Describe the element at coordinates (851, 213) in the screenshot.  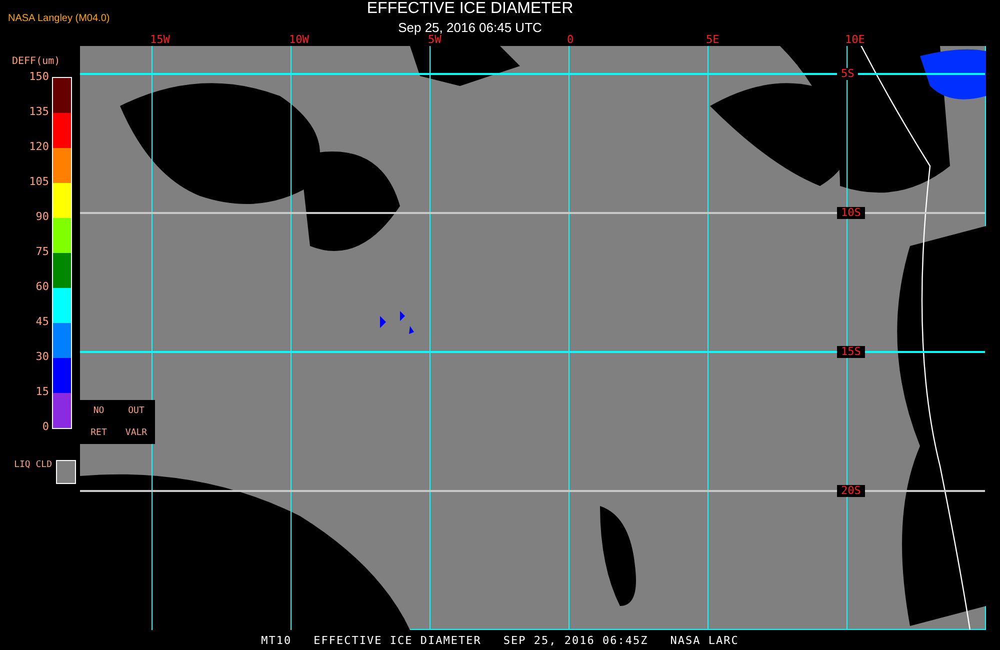
I see `latitude-label: 10S` at that location.